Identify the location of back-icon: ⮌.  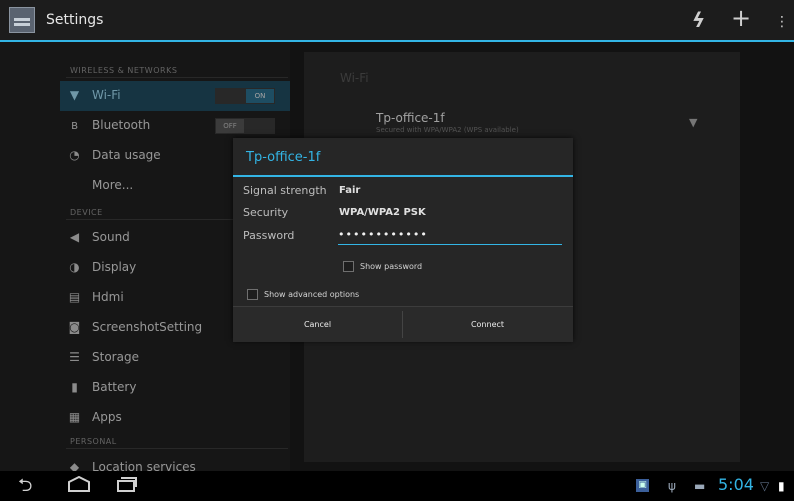
(25, 486).